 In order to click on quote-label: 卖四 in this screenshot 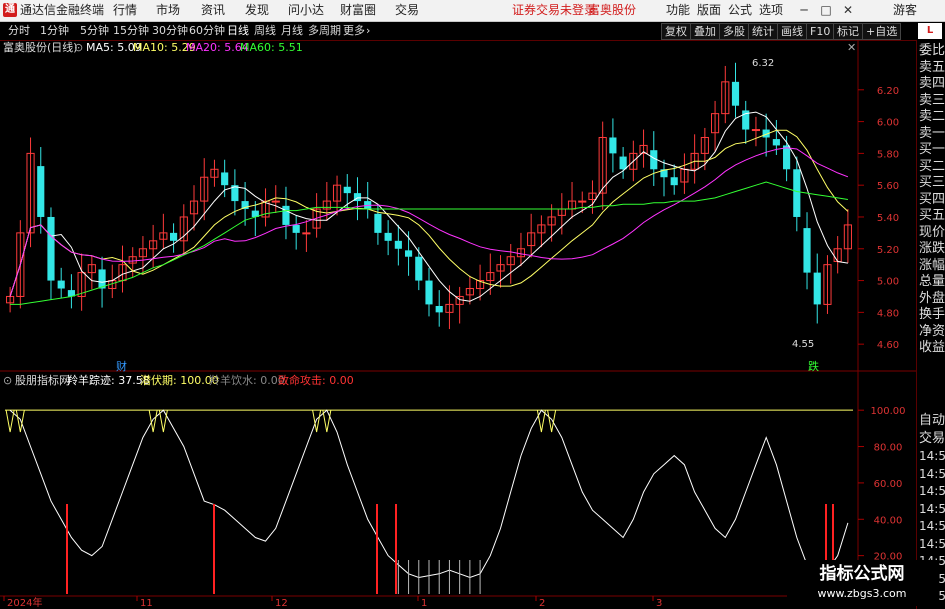, I will do `click(932, 83)`.